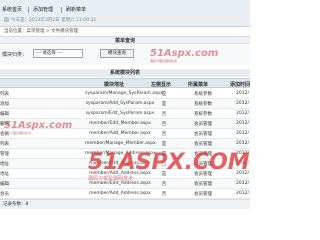 This screenshot has height=240, width=320. Describe the element at coordinates (54, 20) in the screenshot. I see `date-text: 今天是：2013年3月2日 星期六 11:09:31` at that location.